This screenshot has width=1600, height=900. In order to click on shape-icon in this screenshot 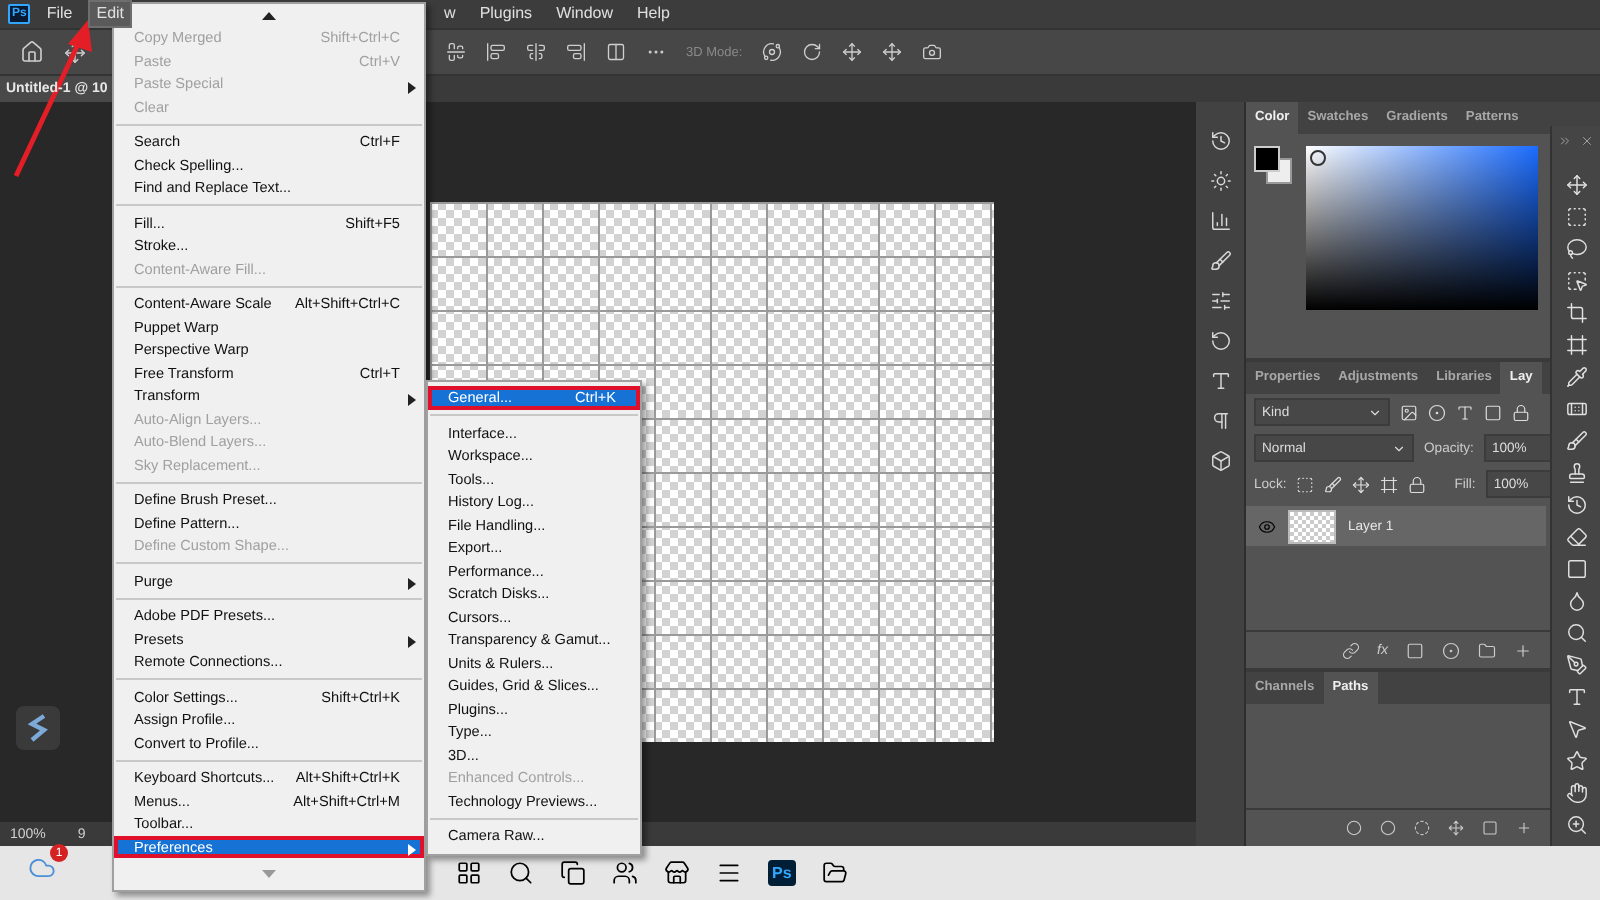, I will do `click(1576, 761)`.